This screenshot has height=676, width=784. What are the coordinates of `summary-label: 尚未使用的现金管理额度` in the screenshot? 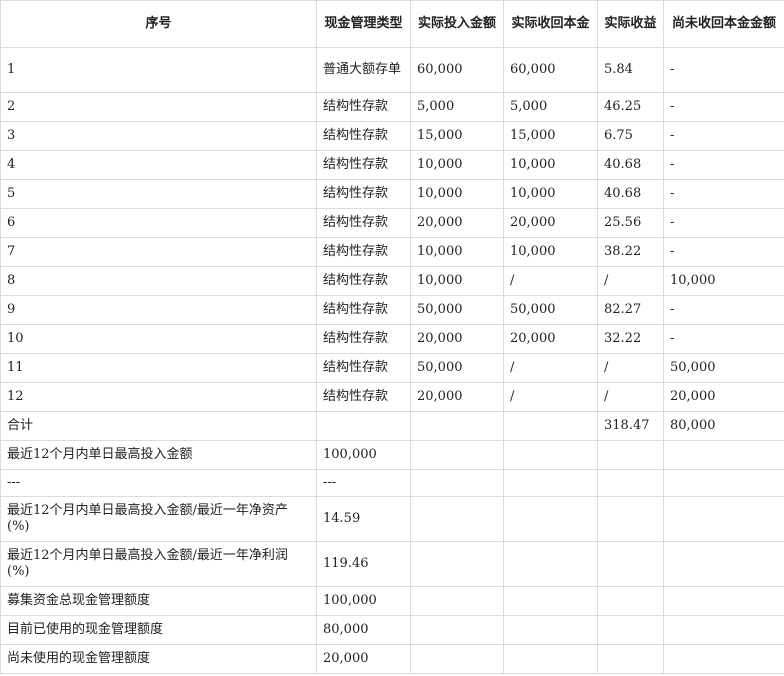 It's located at (158, 659).